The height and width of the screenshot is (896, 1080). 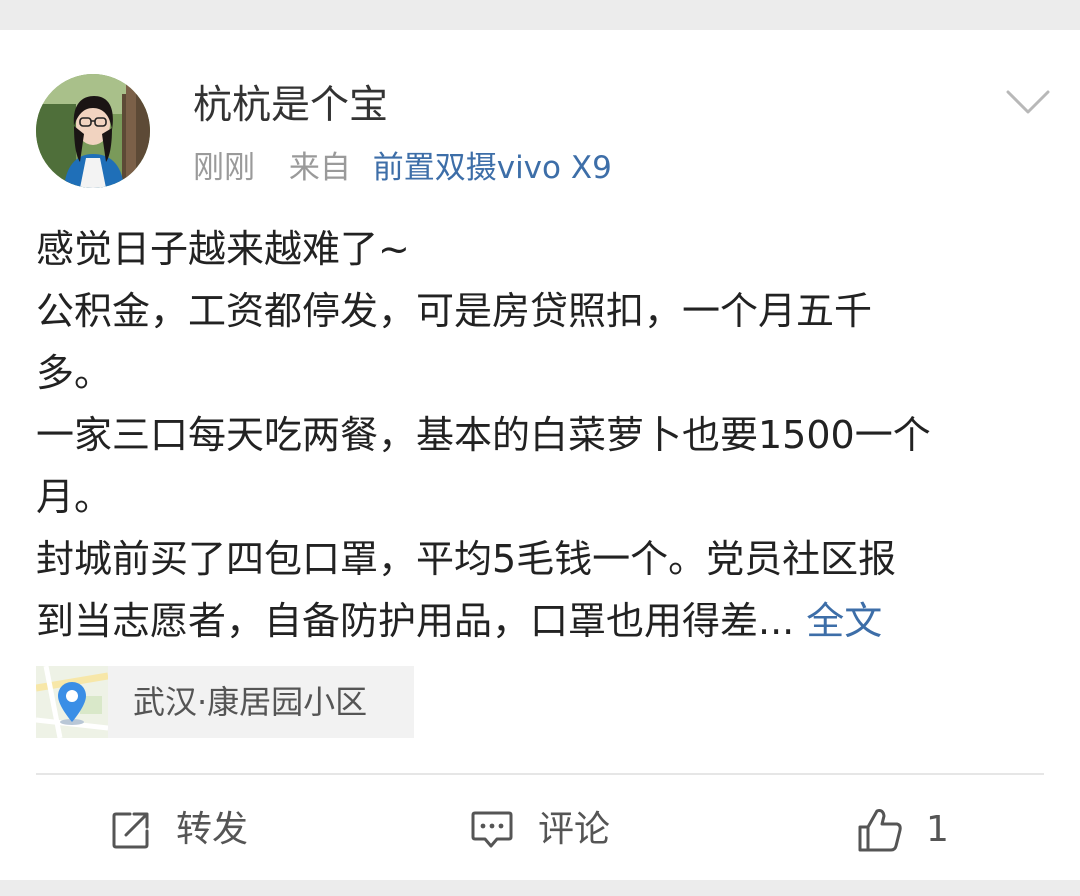 What do you see at coordinates (937, 829) in the screenshot?
I see `like-count: 1` at bounding box center [937, 829].